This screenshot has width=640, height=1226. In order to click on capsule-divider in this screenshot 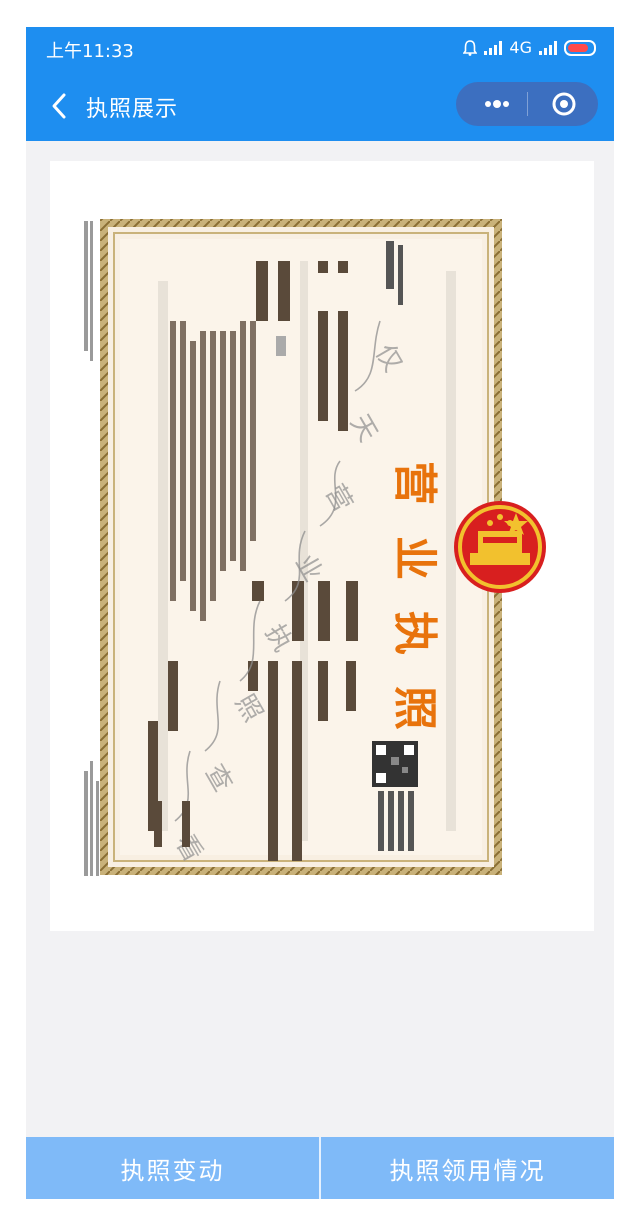, I will do `click(527, 104)`.